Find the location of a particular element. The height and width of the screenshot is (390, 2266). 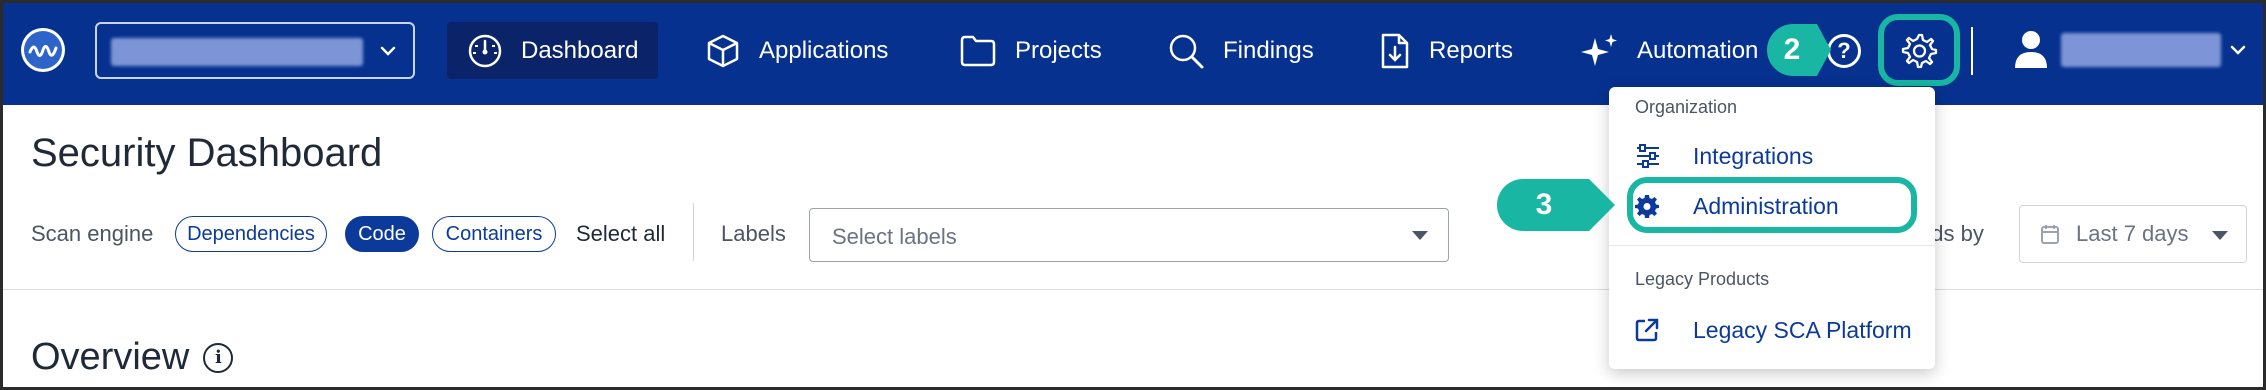

redacted-tenant-name is located at coordinates (237, 52).